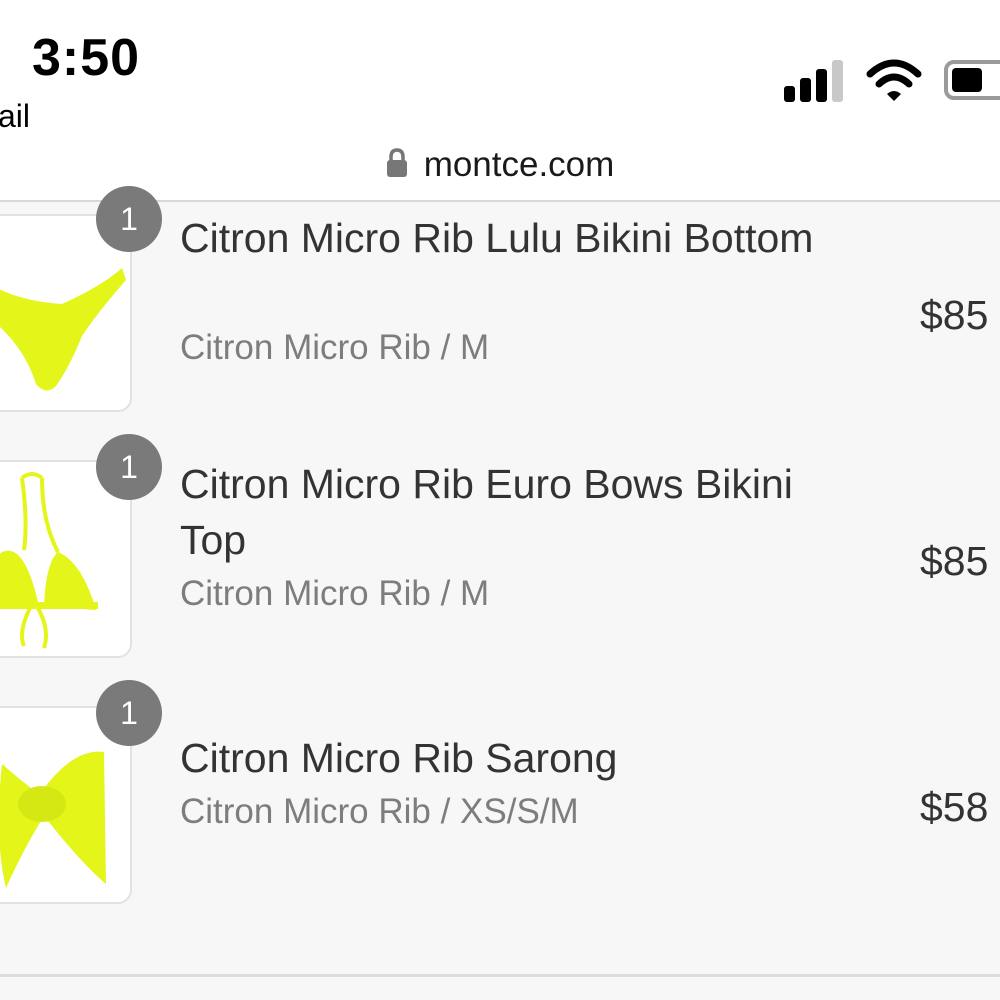 The image size is (1000, 1000). I want to click on battery-level, so click(967, 80).